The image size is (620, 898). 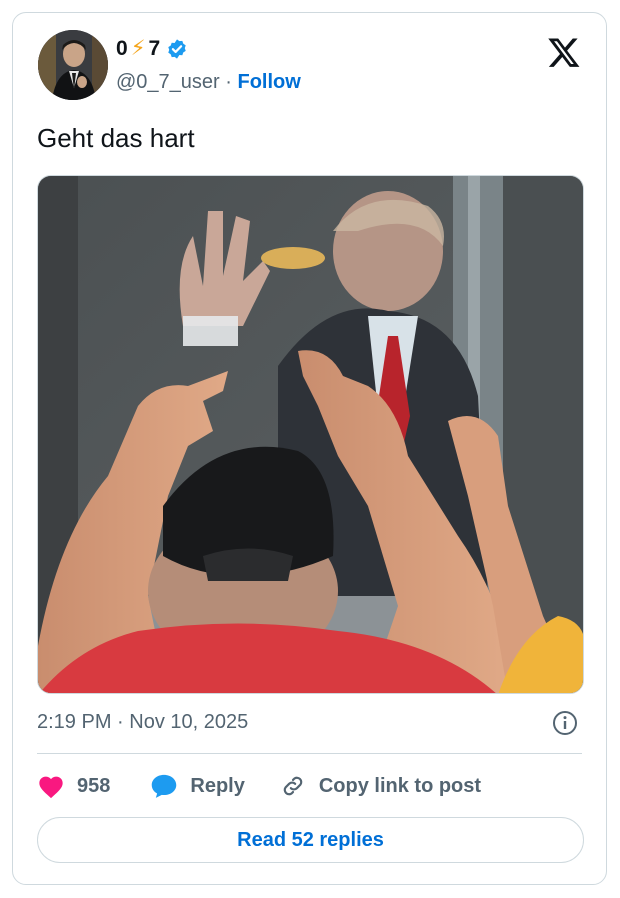 I want to click on copy-link-label: Copy link to post, so click(x=400, y=785).